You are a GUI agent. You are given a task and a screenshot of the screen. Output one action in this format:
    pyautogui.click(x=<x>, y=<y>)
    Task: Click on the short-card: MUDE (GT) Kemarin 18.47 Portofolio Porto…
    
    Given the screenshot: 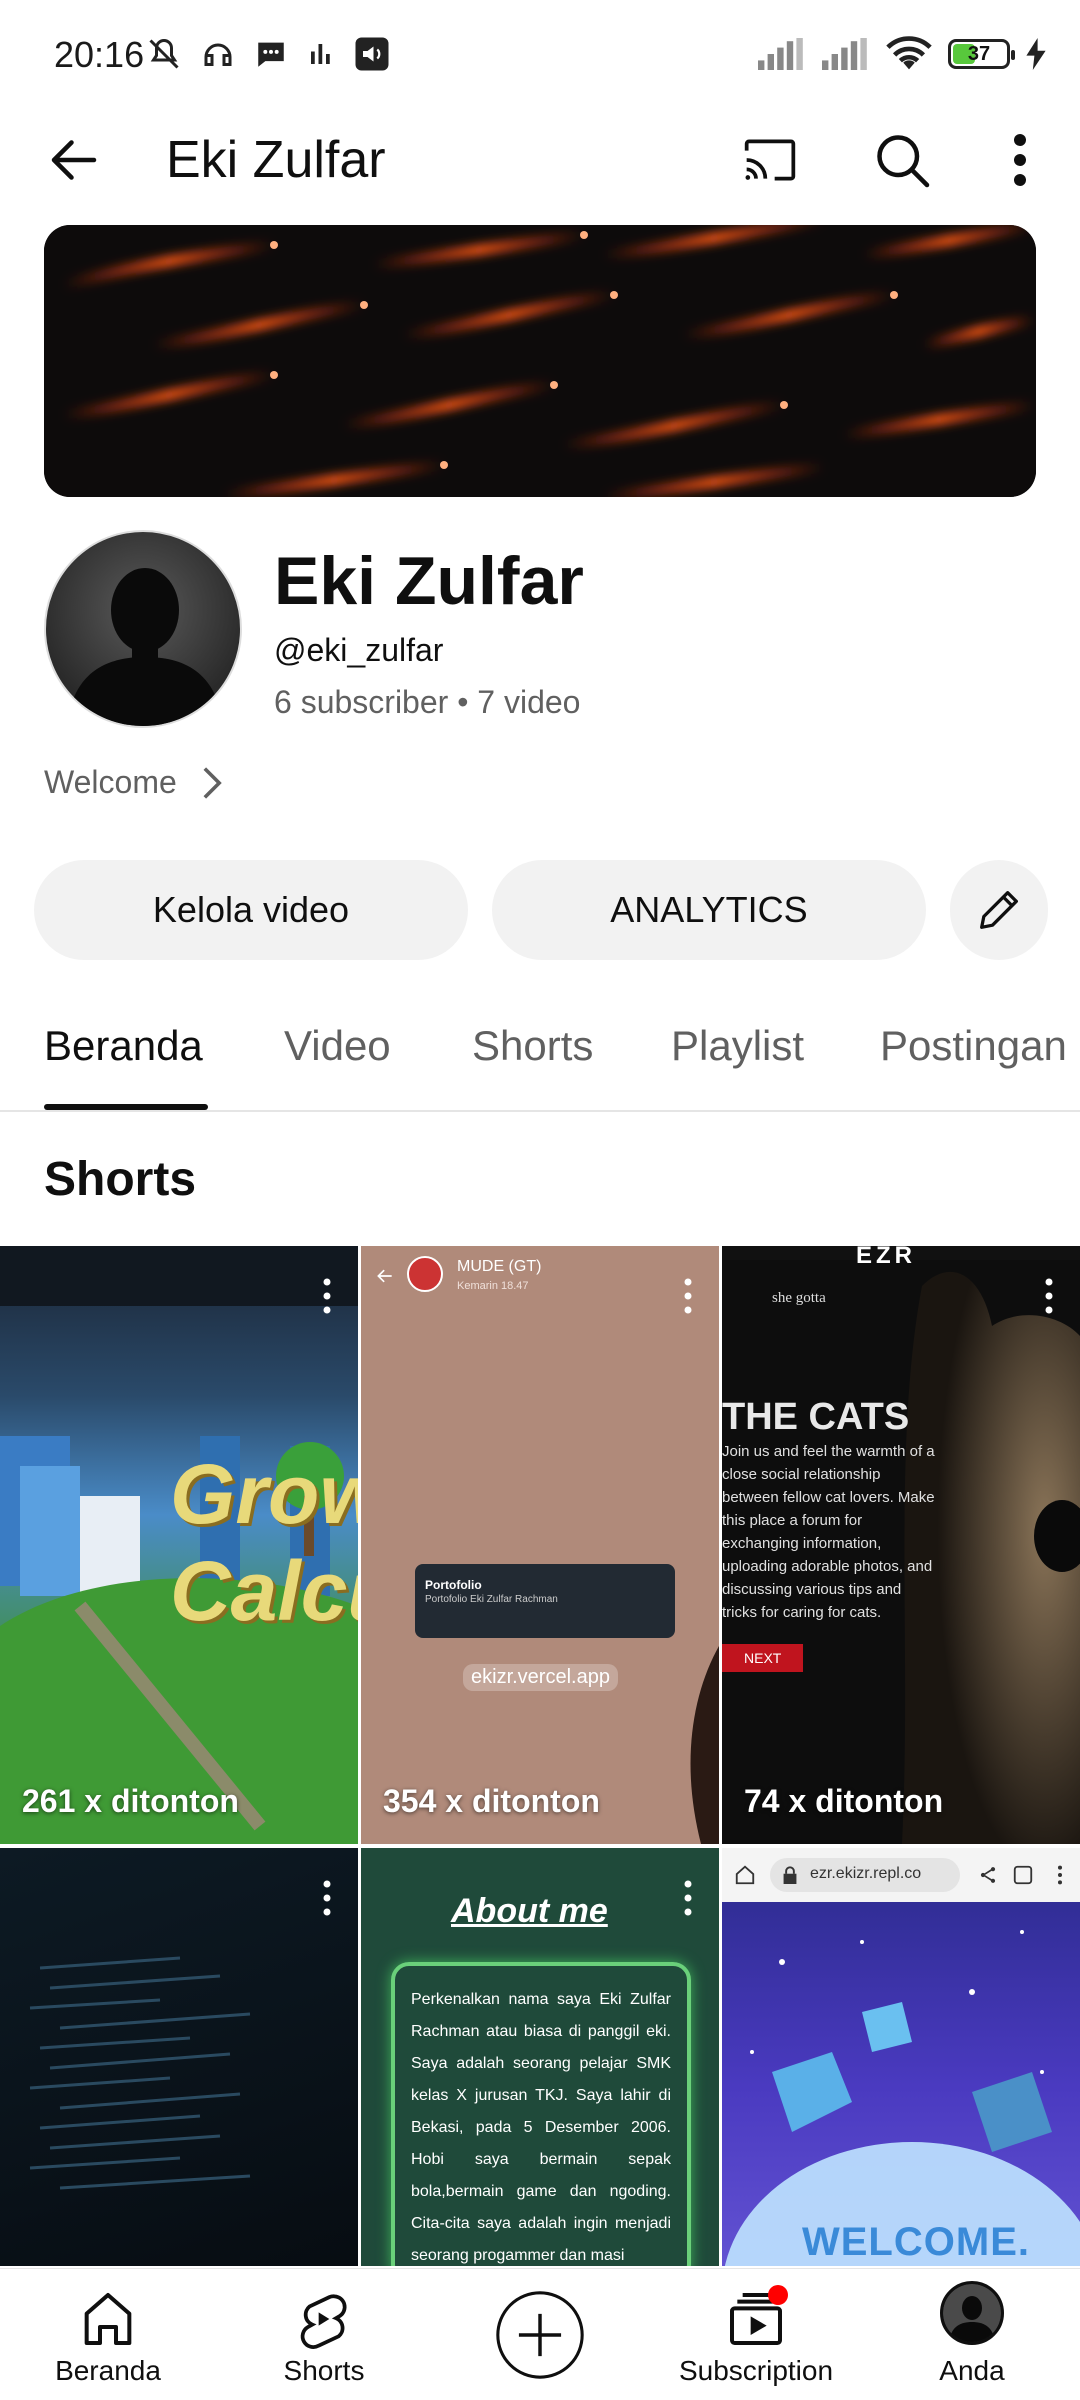 What is the action you would take?
    pyautogui.click(x=540, y=1545)
    